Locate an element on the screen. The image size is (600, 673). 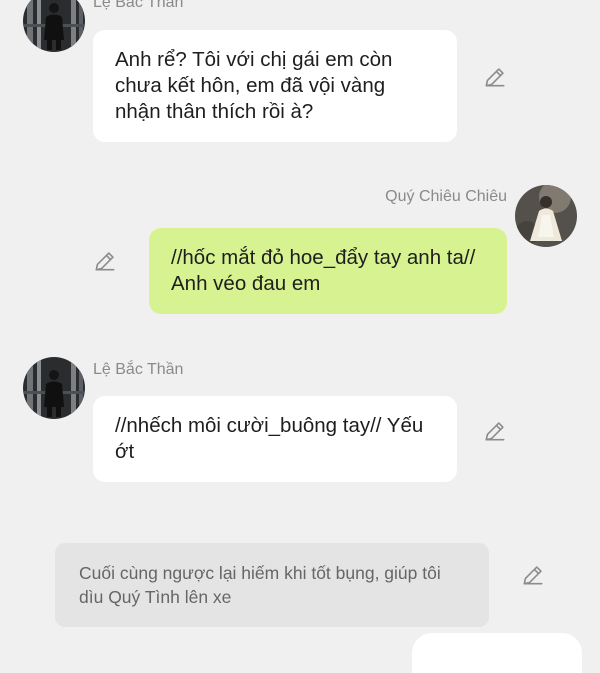
sender-name: Quý Chiêu Chiêu is located at coordinates (446, 196).